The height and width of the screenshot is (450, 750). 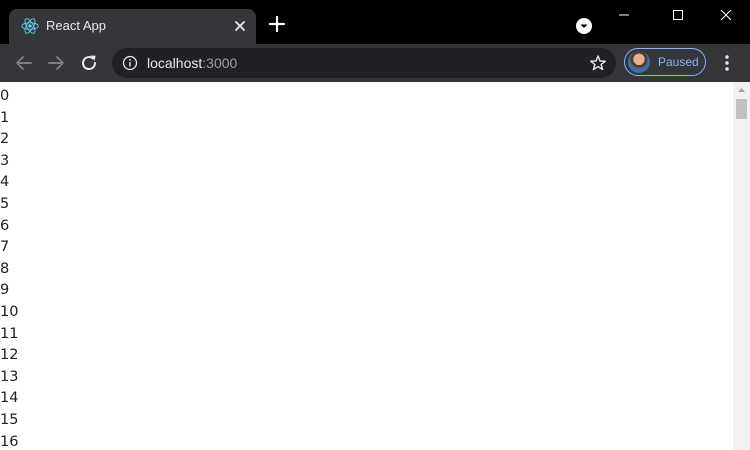 I want to click on tab-react-app: React App, so click(x=132, y=26).